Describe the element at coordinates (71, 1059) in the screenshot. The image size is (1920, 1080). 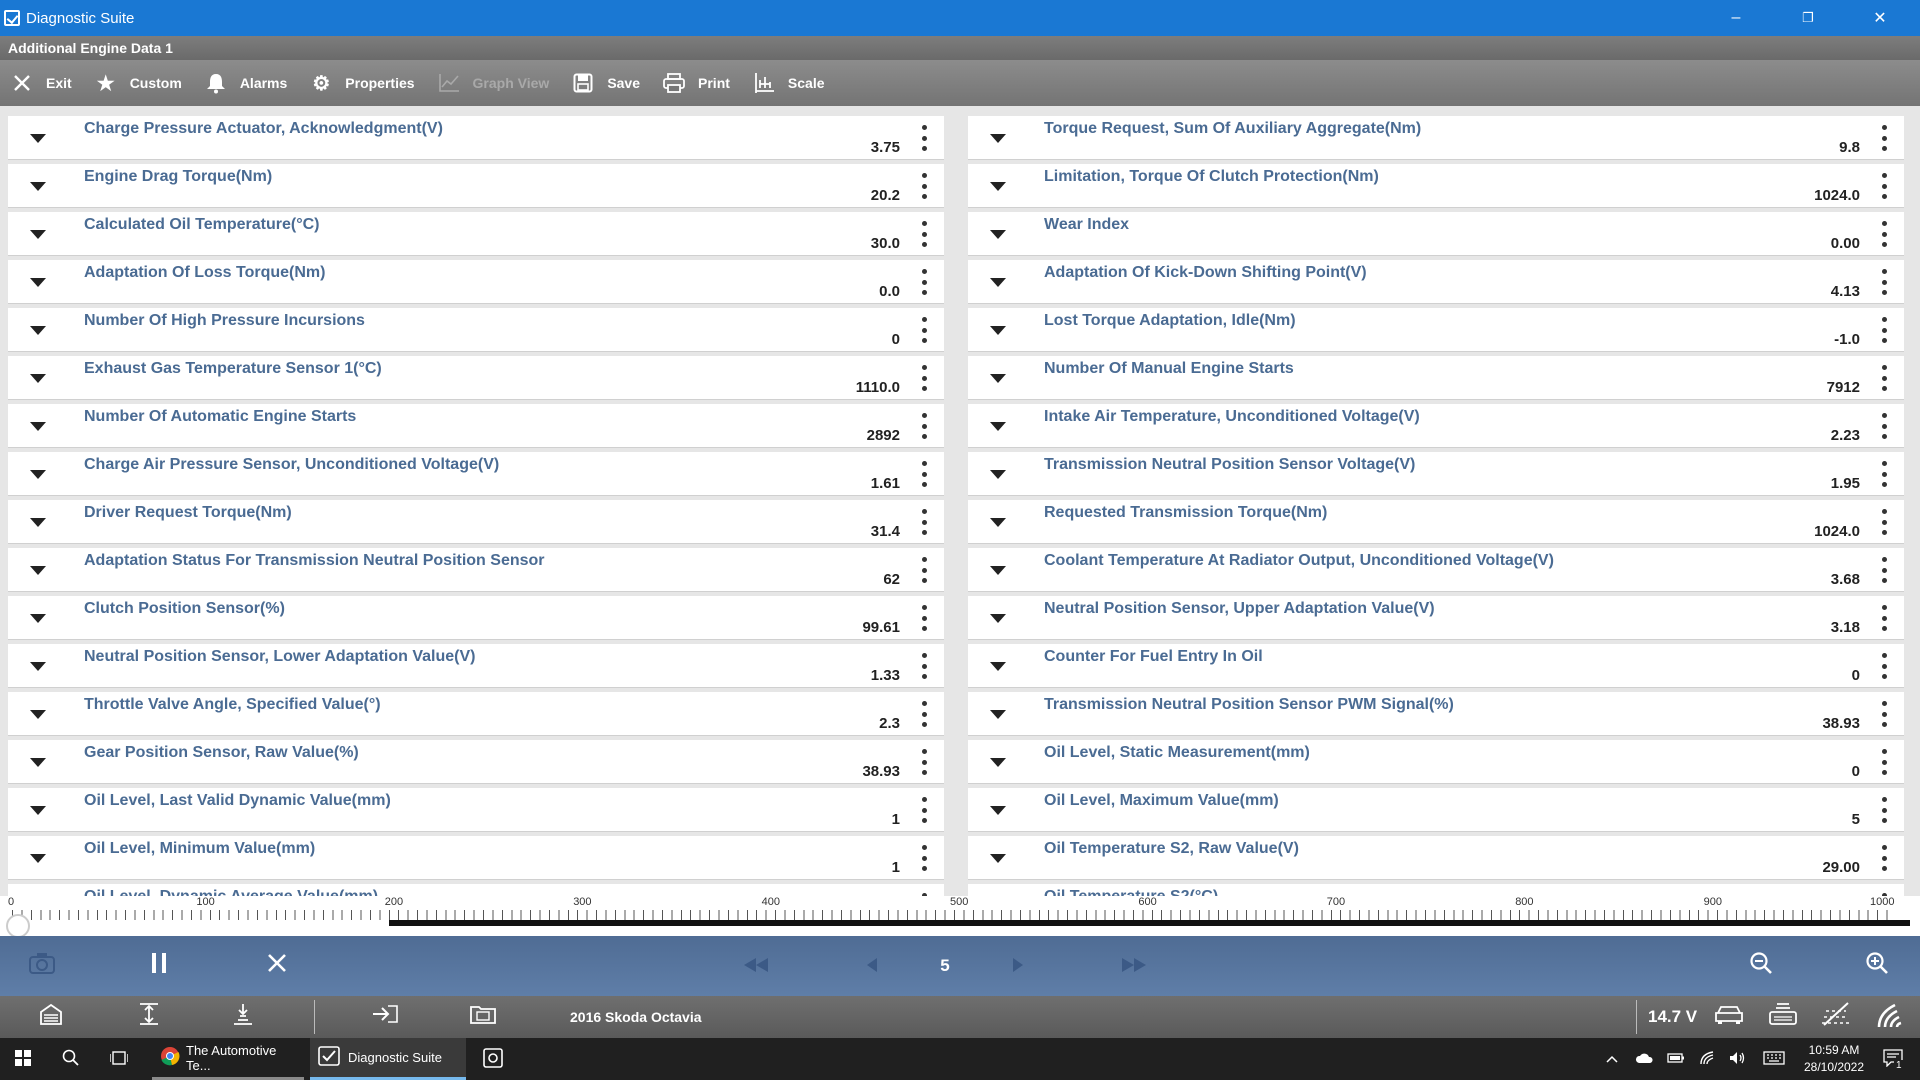
I see `search-button` at that location.